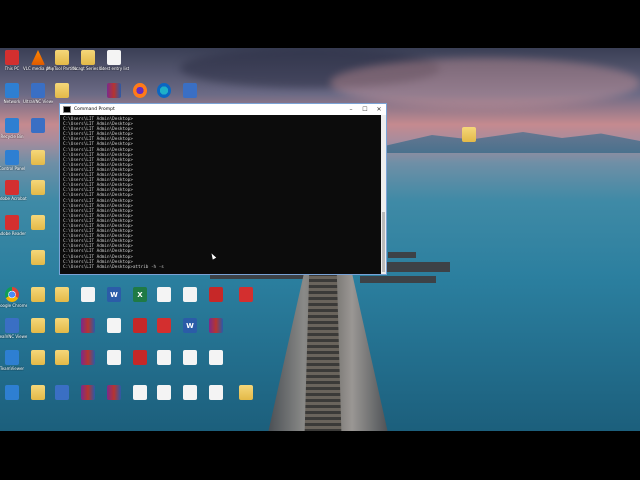 The height and width of the screenshot is (480, 640). Describe the element at coordinates (12, 68) in the screenshot. I see `shortcut-label: This PC` at that location.